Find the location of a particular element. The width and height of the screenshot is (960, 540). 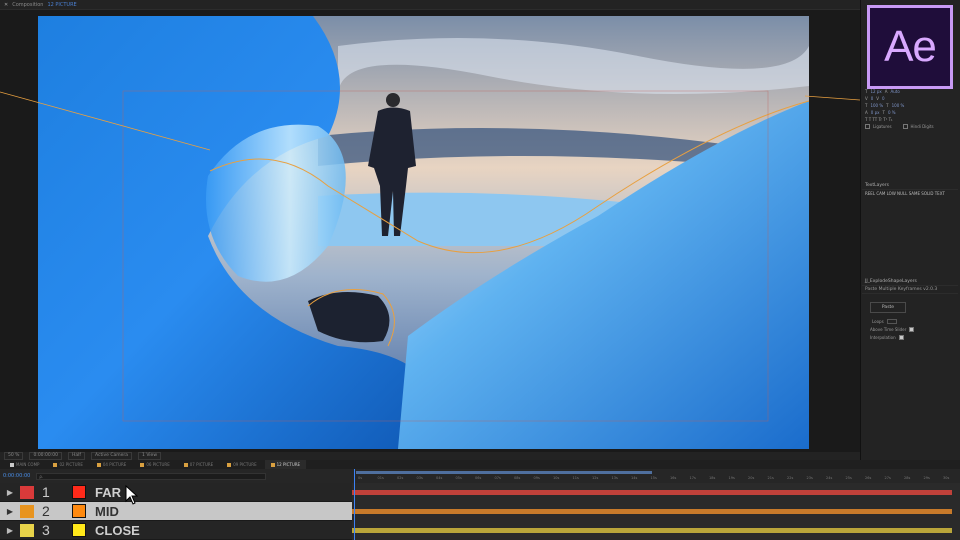

ruler-tick-label: 28s is located at coordinates (907, 478).